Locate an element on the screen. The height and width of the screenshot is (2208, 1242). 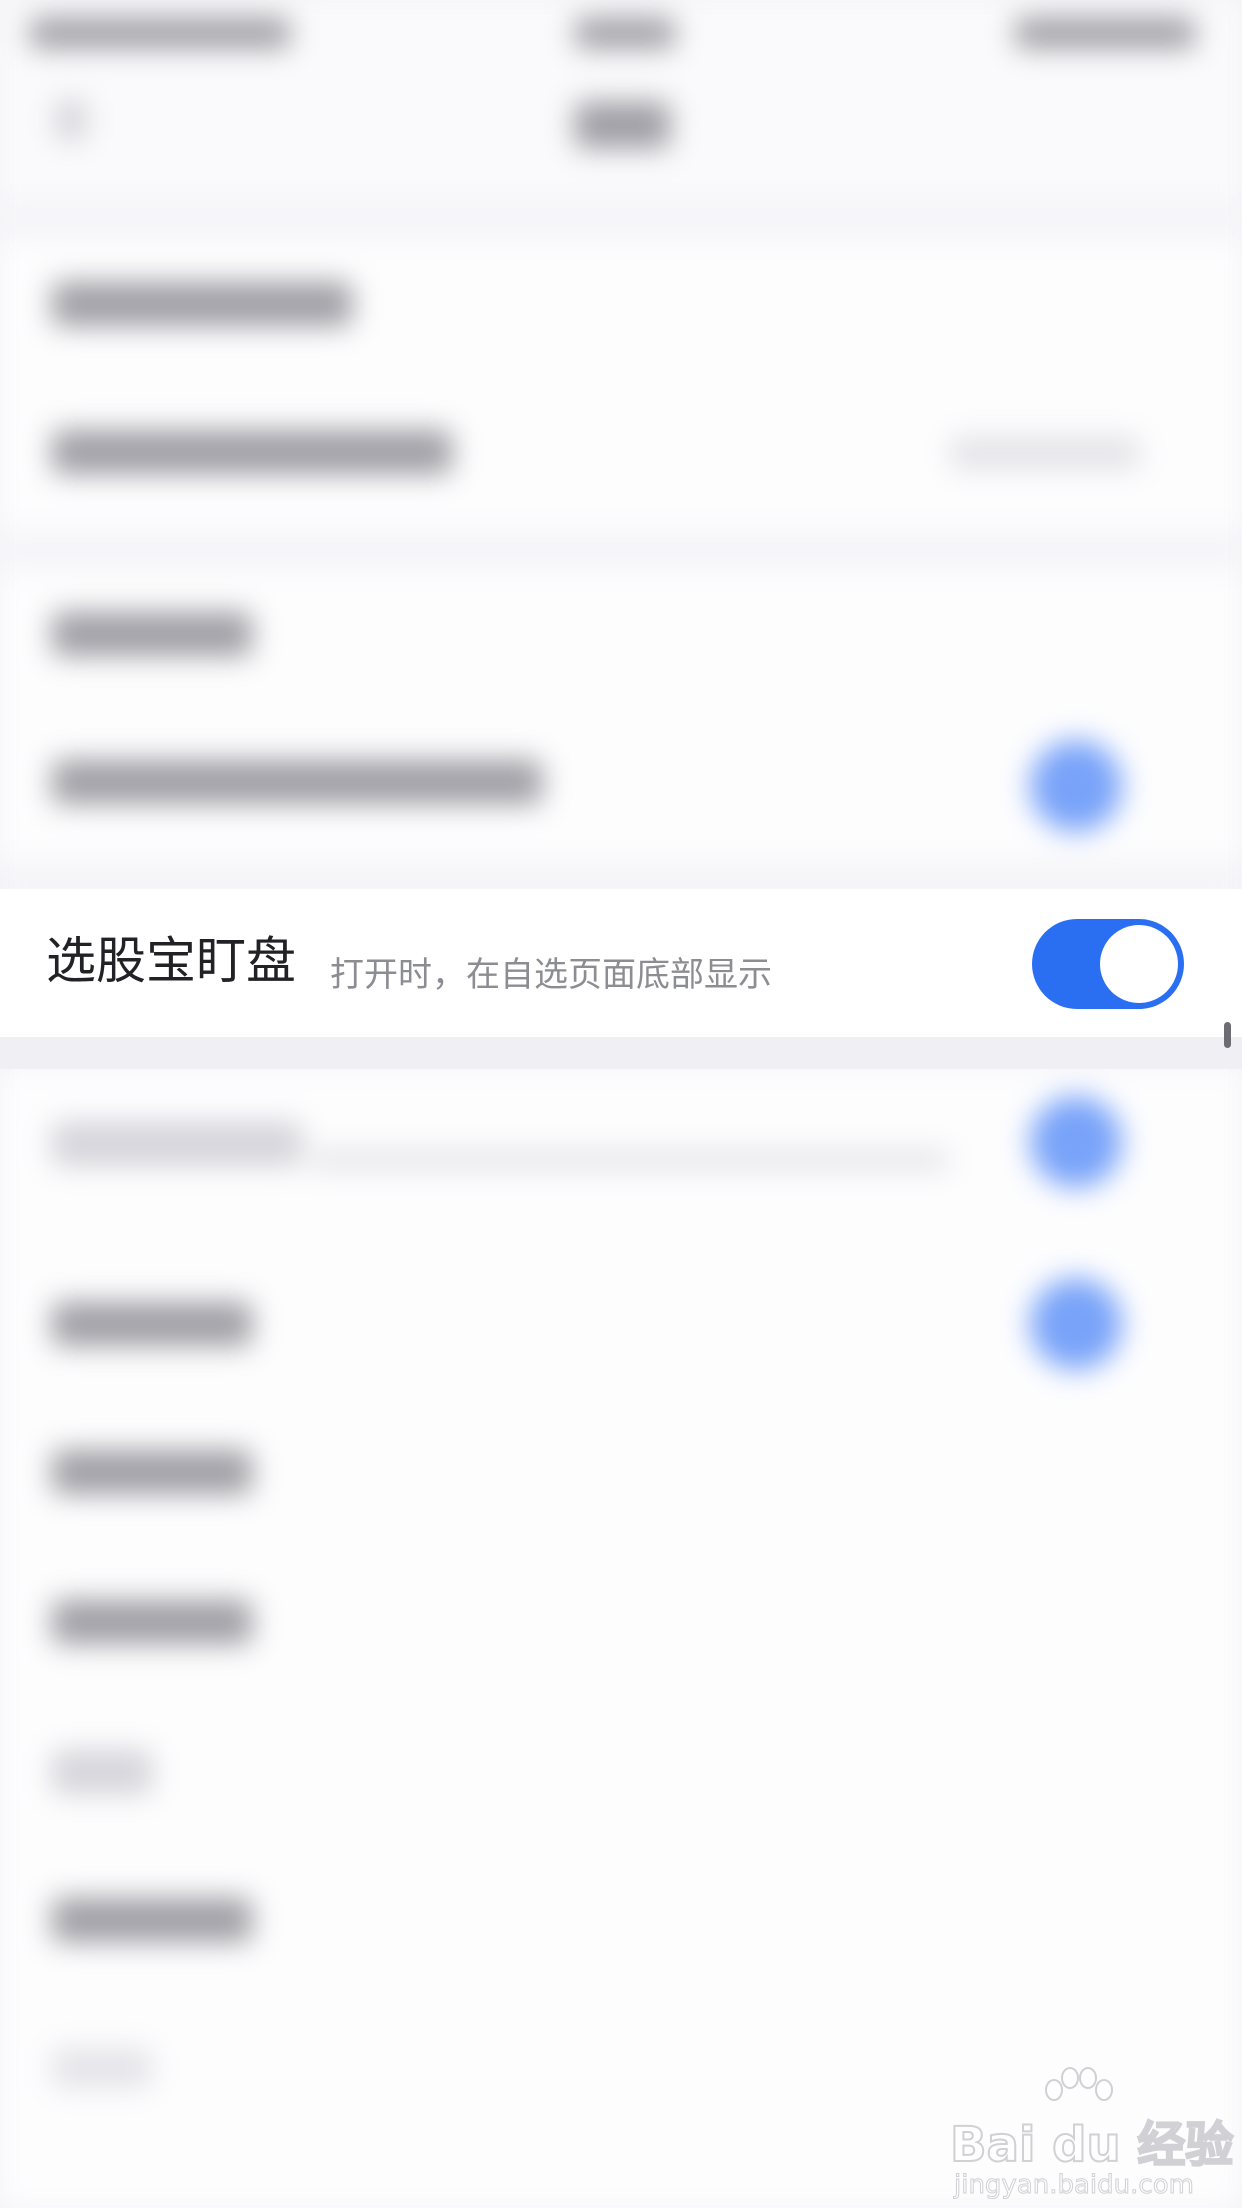
toggle-knob is located at coordinates (1139, 964).